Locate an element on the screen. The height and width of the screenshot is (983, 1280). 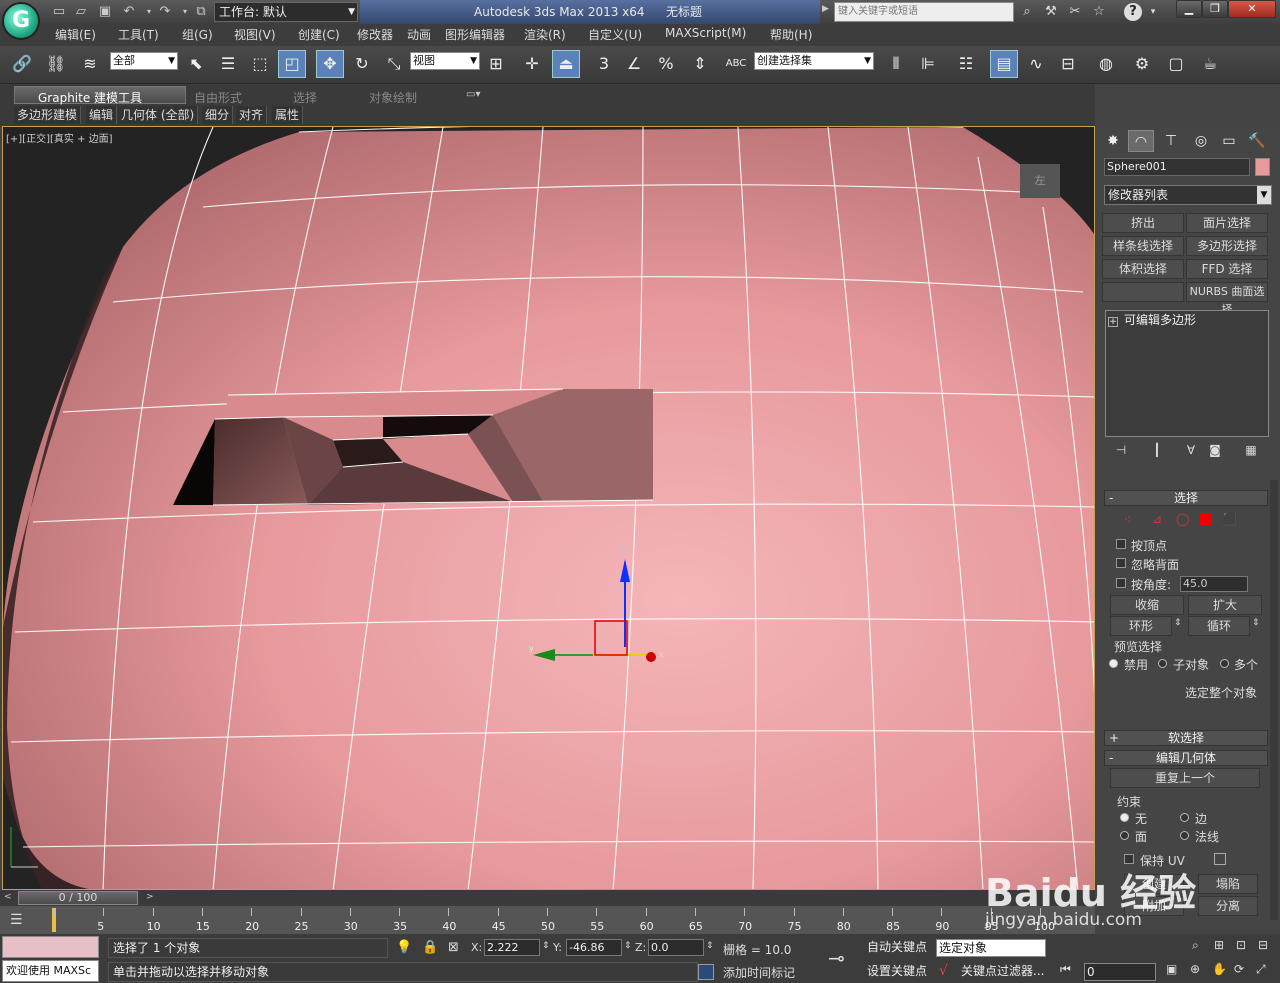
grow-button: 扩大 is located at coordinates (1225, 605).